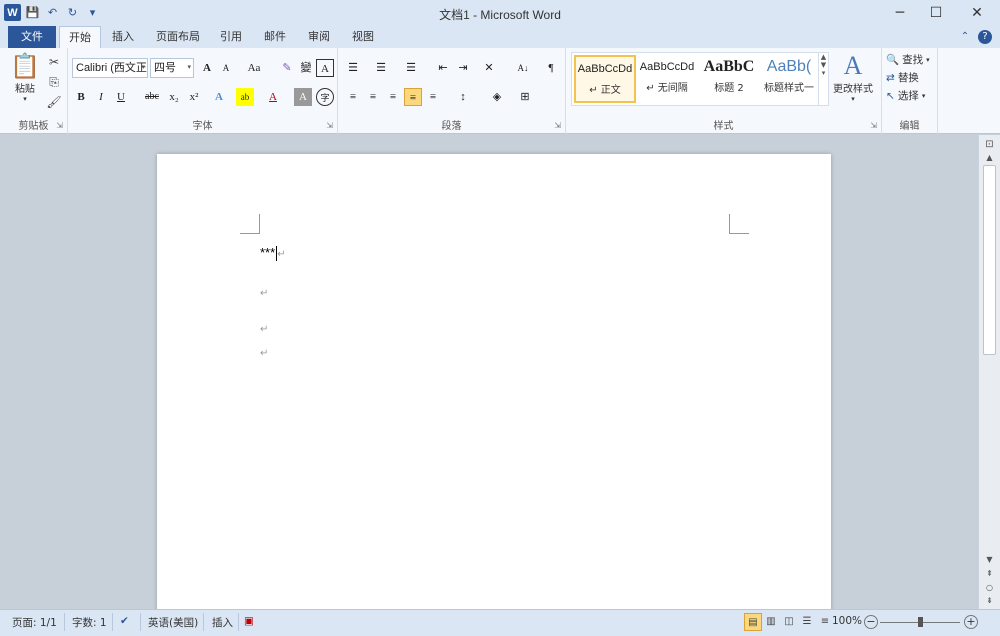  Describe the element at coordinates (667, 67) in the screenshot. I see `style-preview: AaBbCcDd` at that location.